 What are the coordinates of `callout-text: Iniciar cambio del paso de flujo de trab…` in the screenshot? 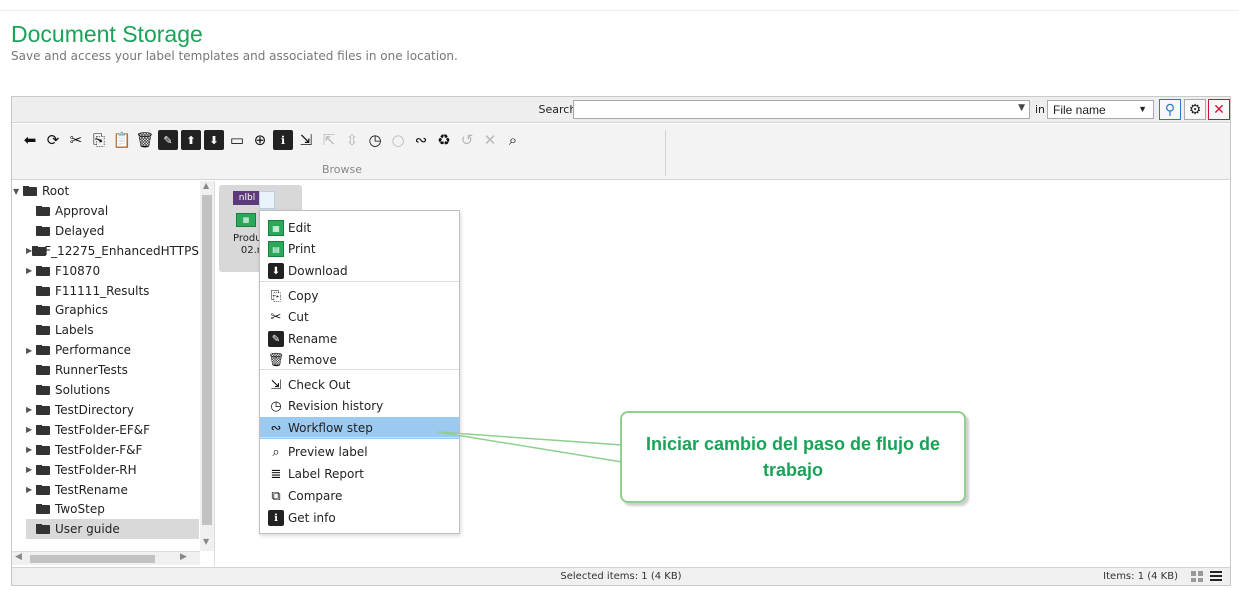 It's located at (793, 457).